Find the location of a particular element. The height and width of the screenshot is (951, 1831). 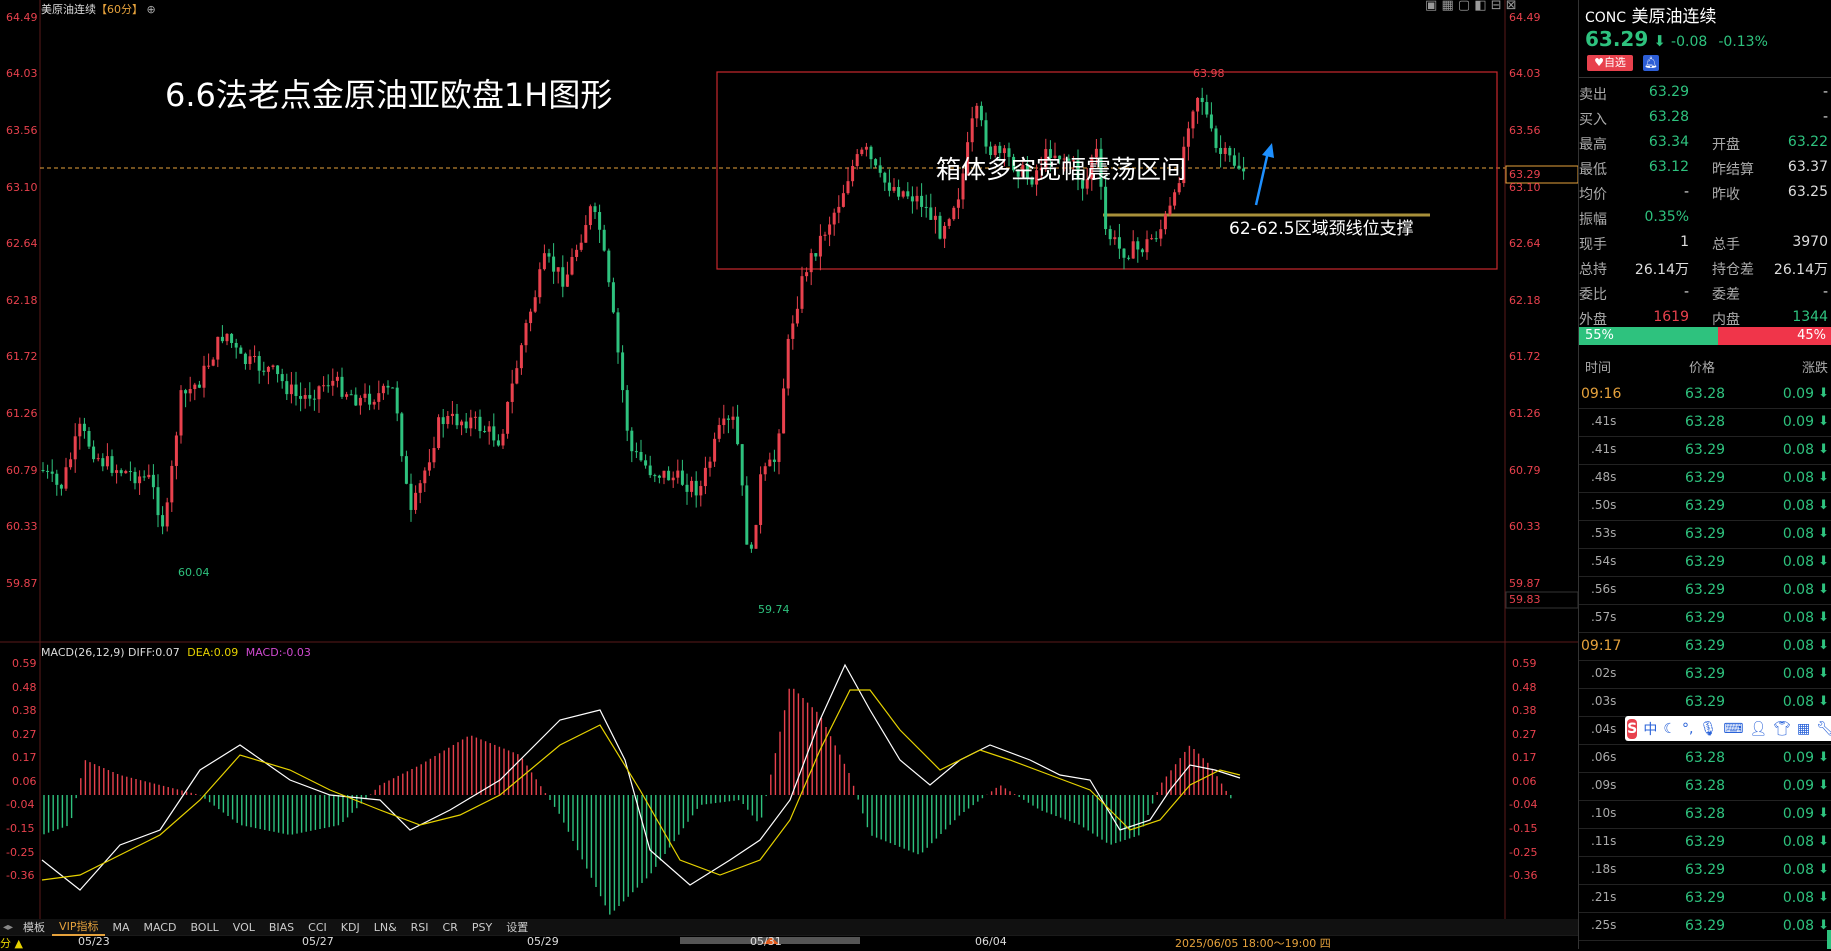

moon-icon: ☾ is located at coordinates (1669, 729).